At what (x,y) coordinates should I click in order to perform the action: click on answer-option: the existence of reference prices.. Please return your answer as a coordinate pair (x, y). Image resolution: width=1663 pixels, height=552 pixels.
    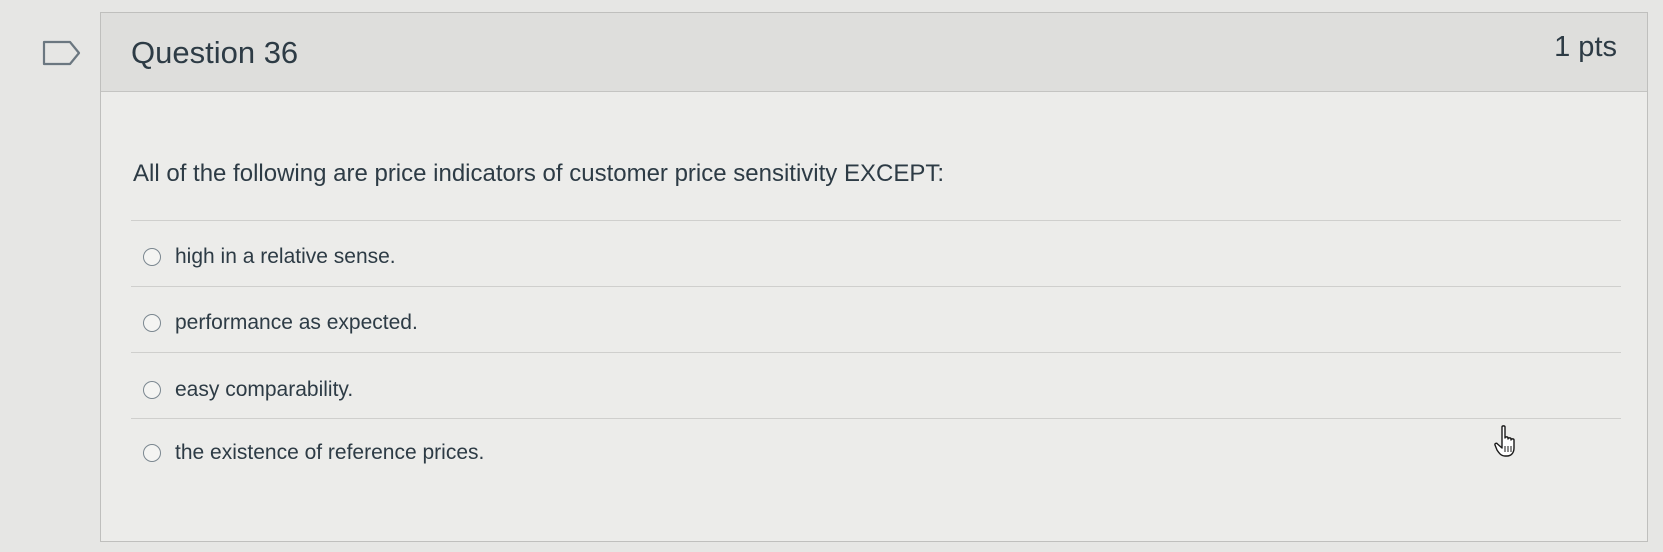
    Looking at the image, I should click on (313, 453).